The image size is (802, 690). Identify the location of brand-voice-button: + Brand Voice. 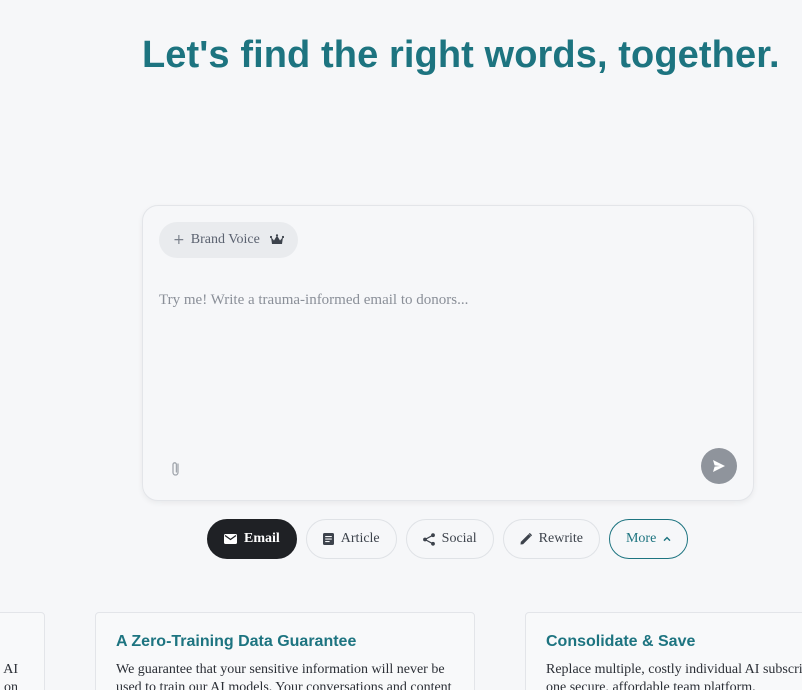
(228, 240).